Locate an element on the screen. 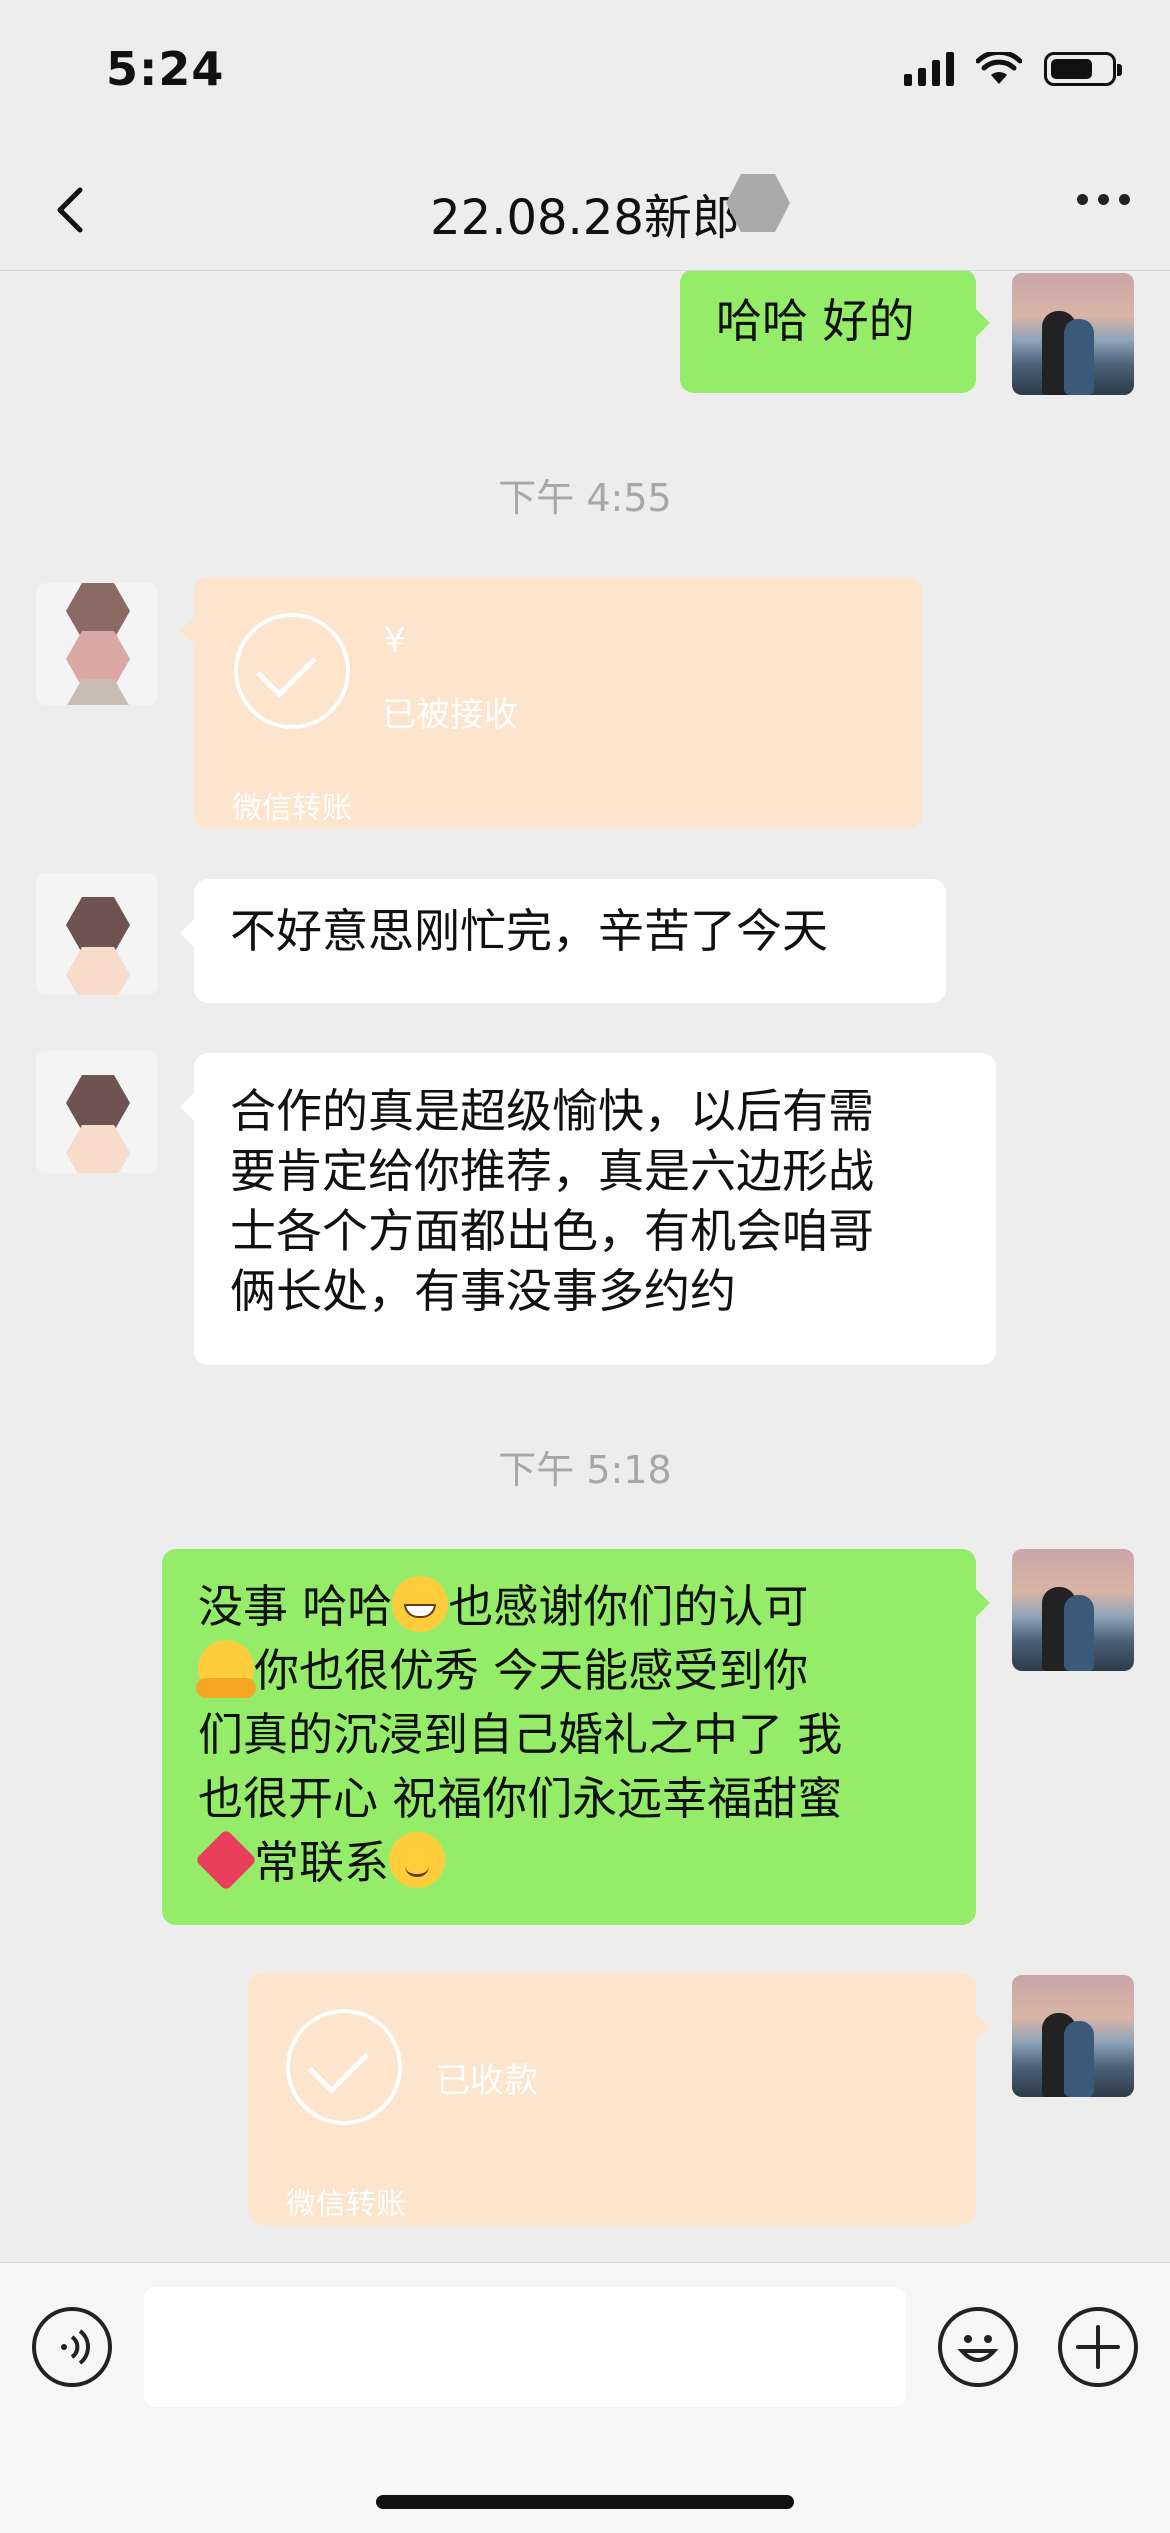  voice-icon is located at coordinates (72, 2347).